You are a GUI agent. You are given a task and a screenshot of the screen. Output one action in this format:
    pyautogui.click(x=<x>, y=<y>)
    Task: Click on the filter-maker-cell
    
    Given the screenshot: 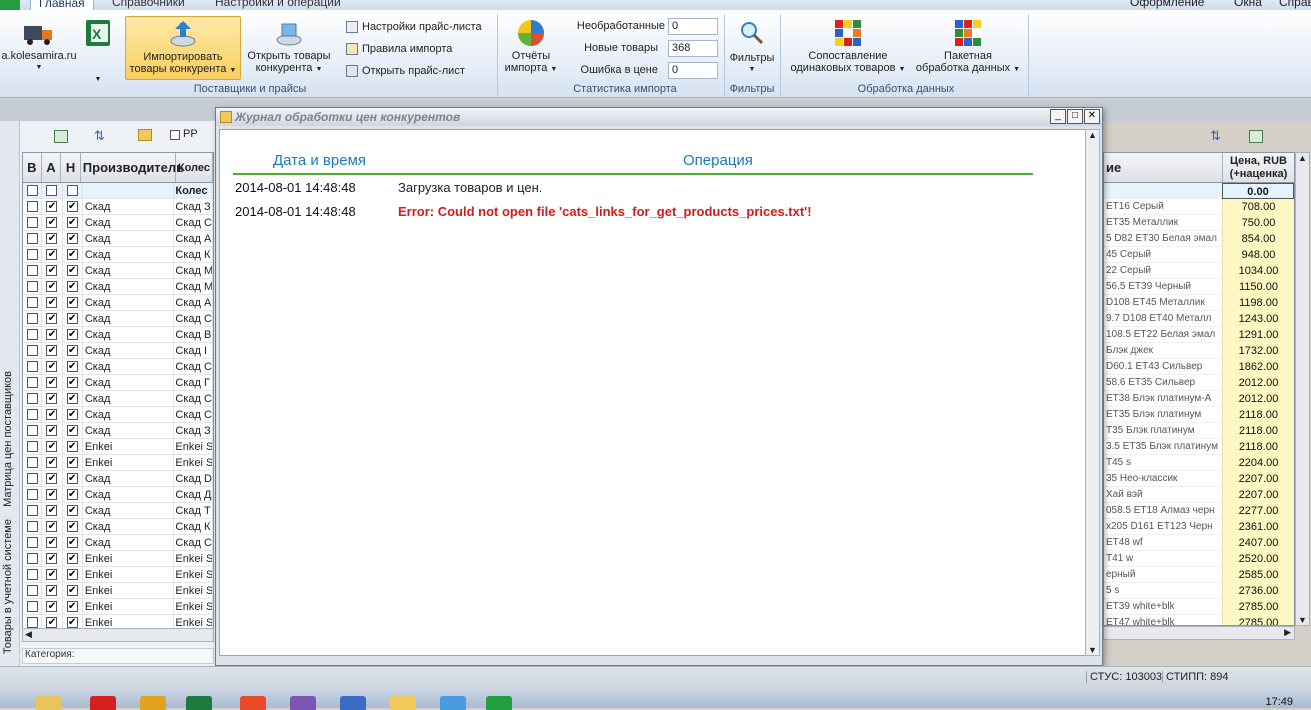 What is the action you would take?
    pyautogui.click(x=129, y=190)
    